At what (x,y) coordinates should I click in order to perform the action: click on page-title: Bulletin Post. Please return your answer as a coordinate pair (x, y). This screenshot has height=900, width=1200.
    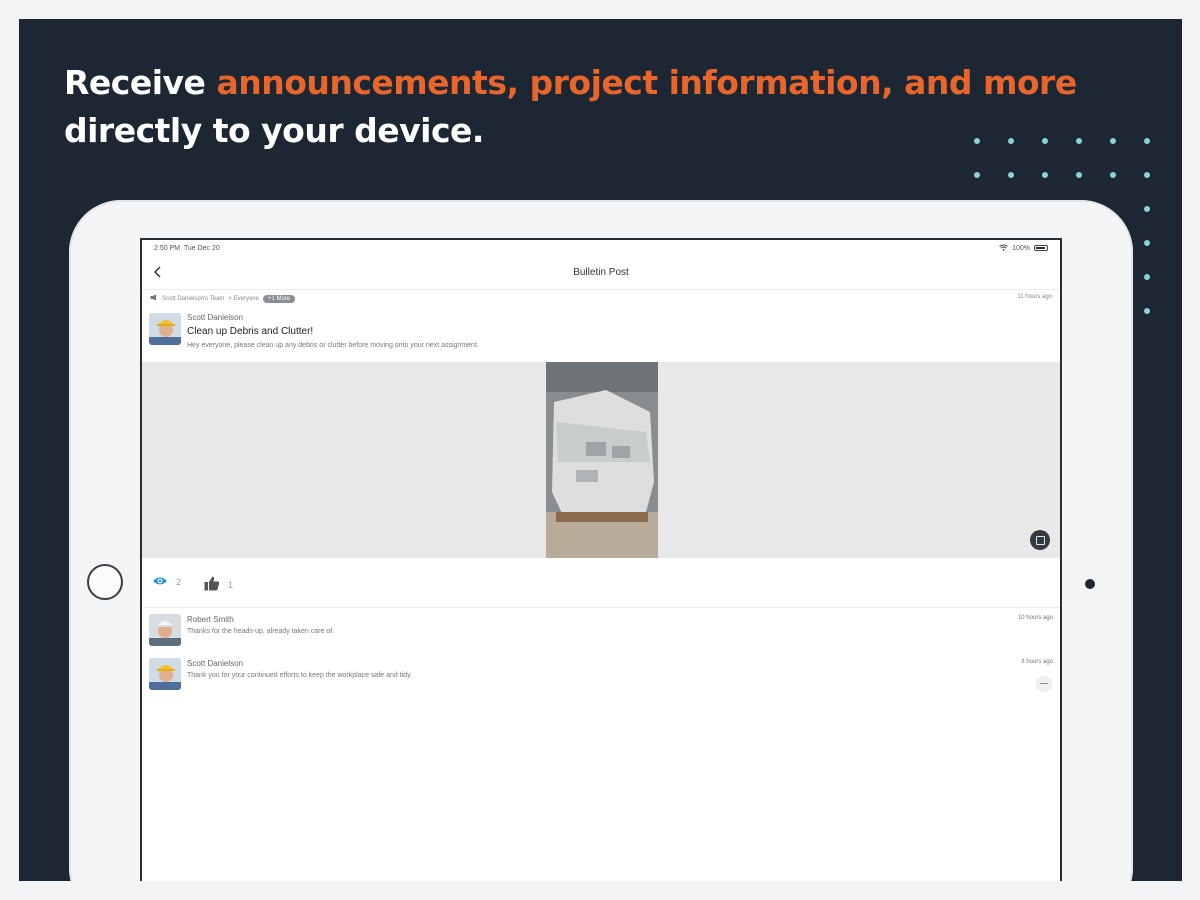
    Looking at the image, I should click on (601, 272).